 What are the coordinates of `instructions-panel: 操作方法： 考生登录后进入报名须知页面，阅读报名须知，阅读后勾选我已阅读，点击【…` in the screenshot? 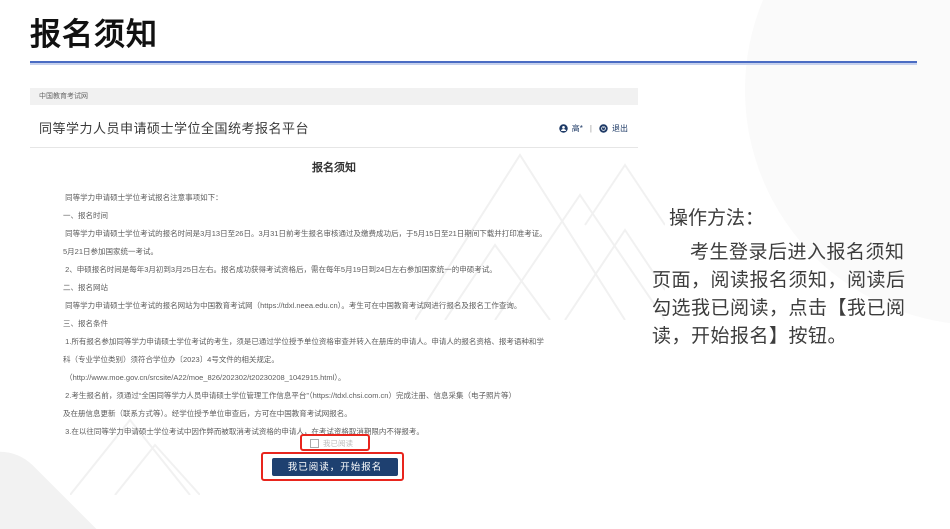 It's located at (784, 277).